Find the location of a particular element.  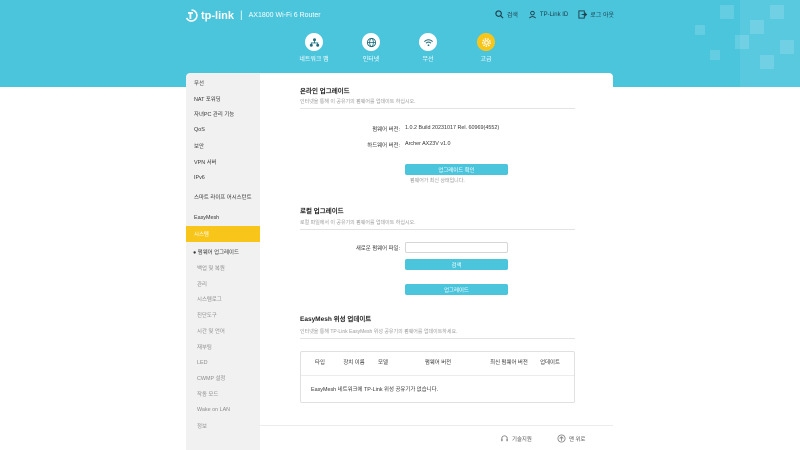

sidebar-item-ipv6: IPv6 is located at coordinates (223, 178).